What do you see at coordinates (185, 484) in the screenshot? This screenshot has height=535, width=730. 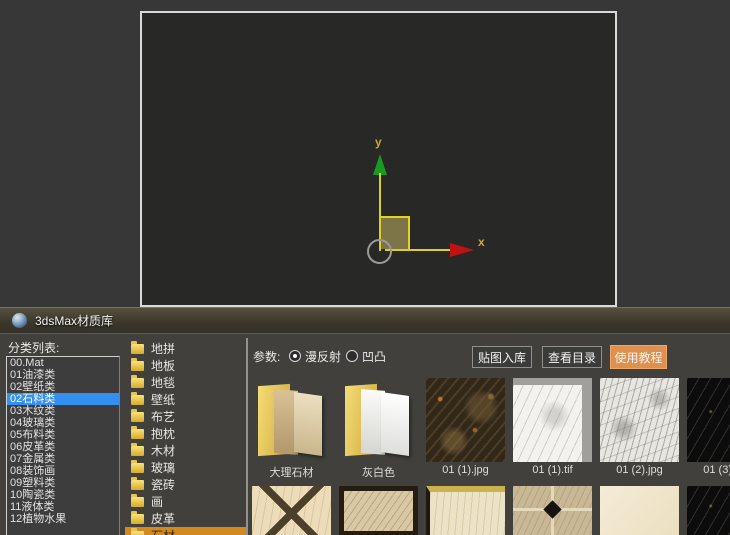 I see `folder-item: 瓷砖` at bounding box center [185, 484].